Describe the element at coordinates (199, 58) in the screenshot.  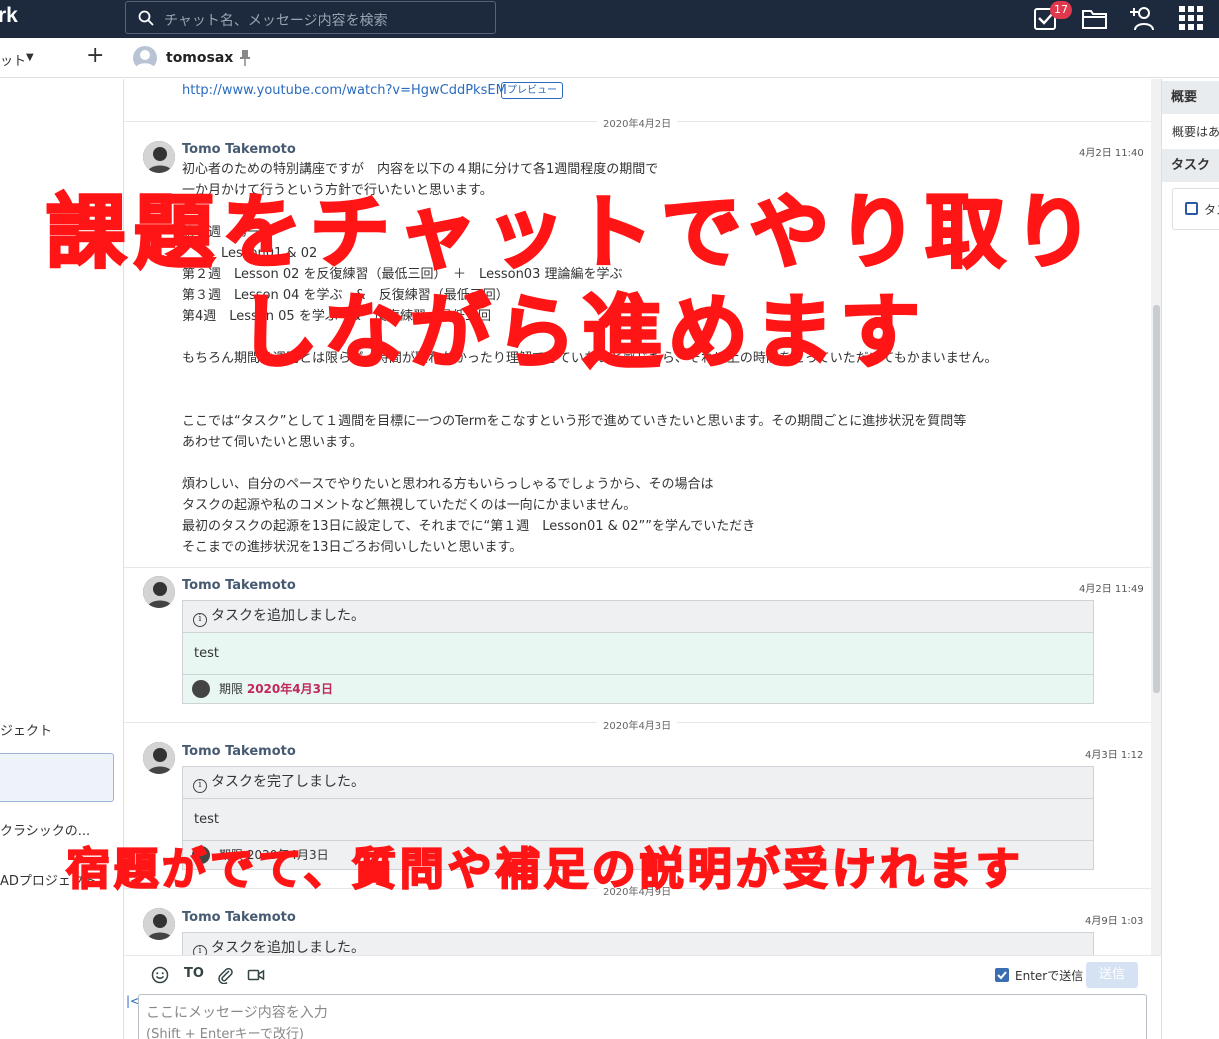
I see `room-title: tomosax` at that location.